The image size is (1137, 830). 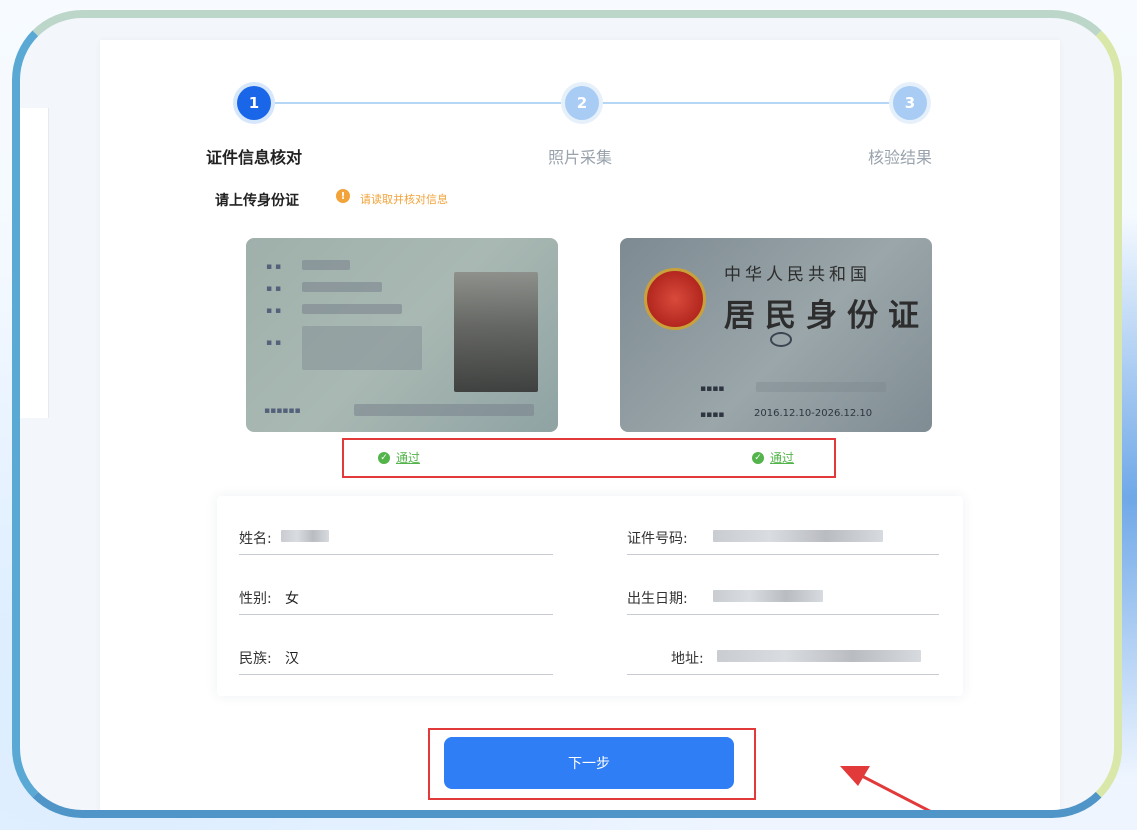 I want to click on warning-icon: !, so click(x=343, y=196).